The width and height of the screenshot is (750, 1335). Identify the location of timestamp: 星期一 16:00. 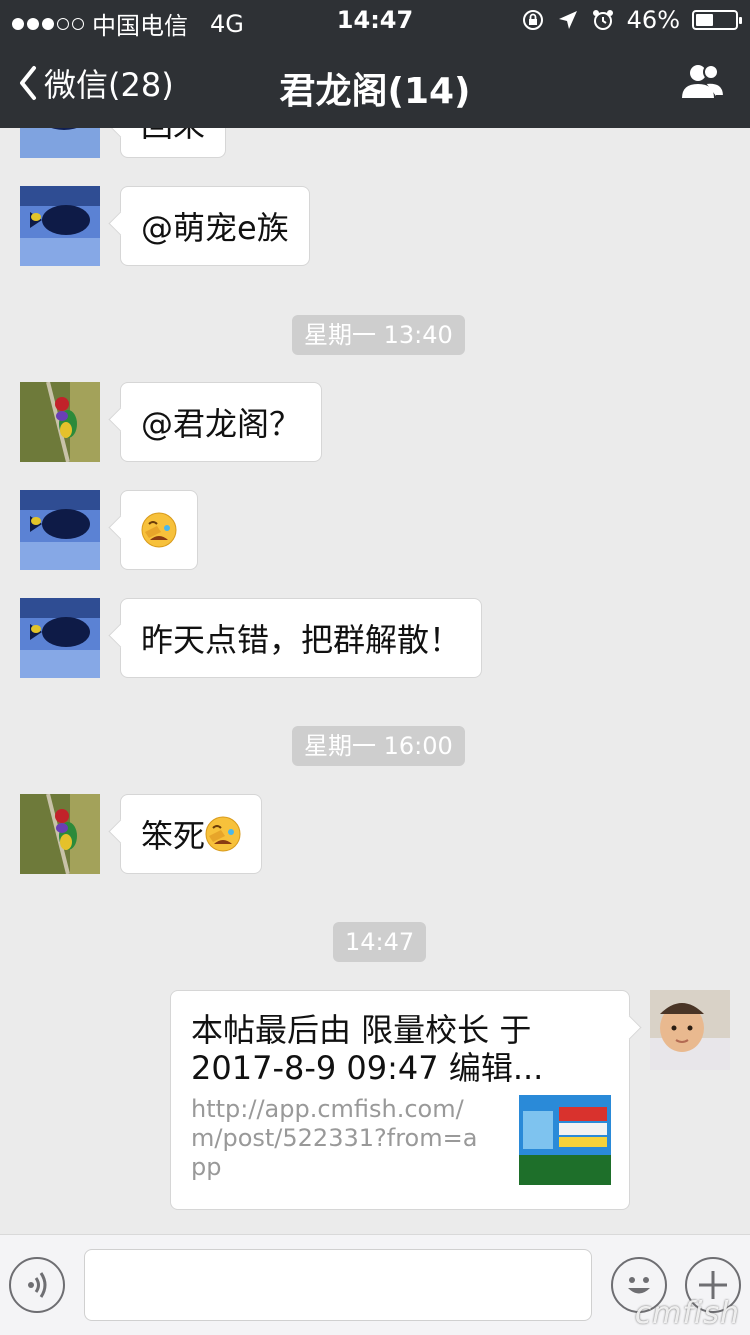
(378, 746).